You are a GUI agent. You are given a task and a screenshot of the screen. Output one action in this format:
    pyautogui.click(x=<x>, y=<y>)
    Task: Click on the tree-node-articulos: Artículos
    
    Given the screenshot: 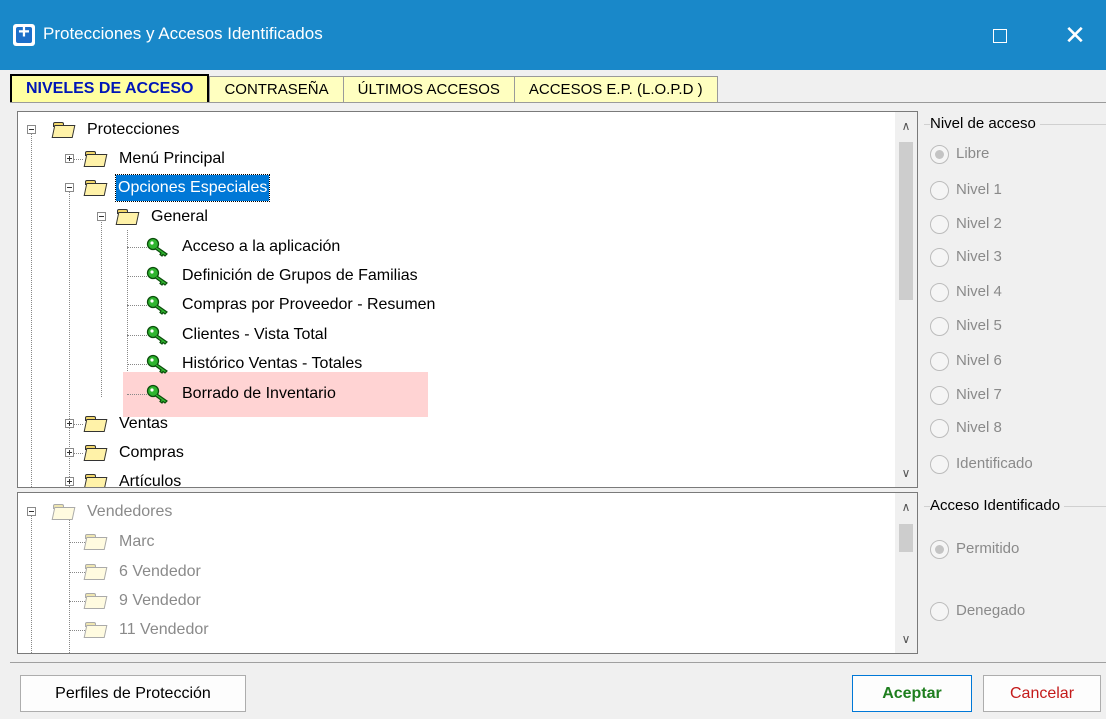 What is the action you would take?
    pyautogui.click(x=453, y=478)
    